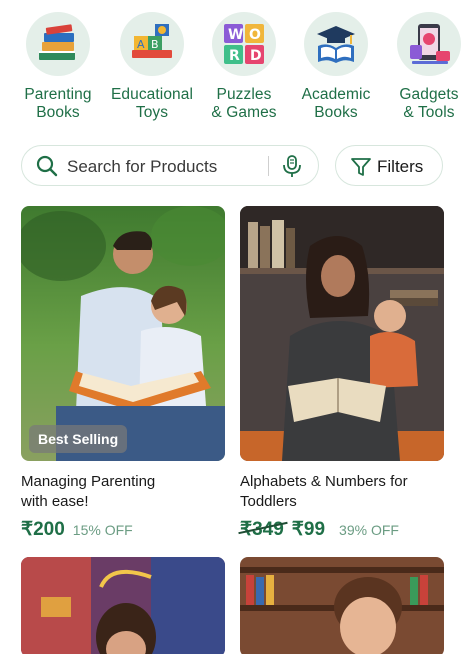 Image resolution: width=464 pixels, height=654 pixels. I want to click on search-input: Search for Products, so click(142, 167).